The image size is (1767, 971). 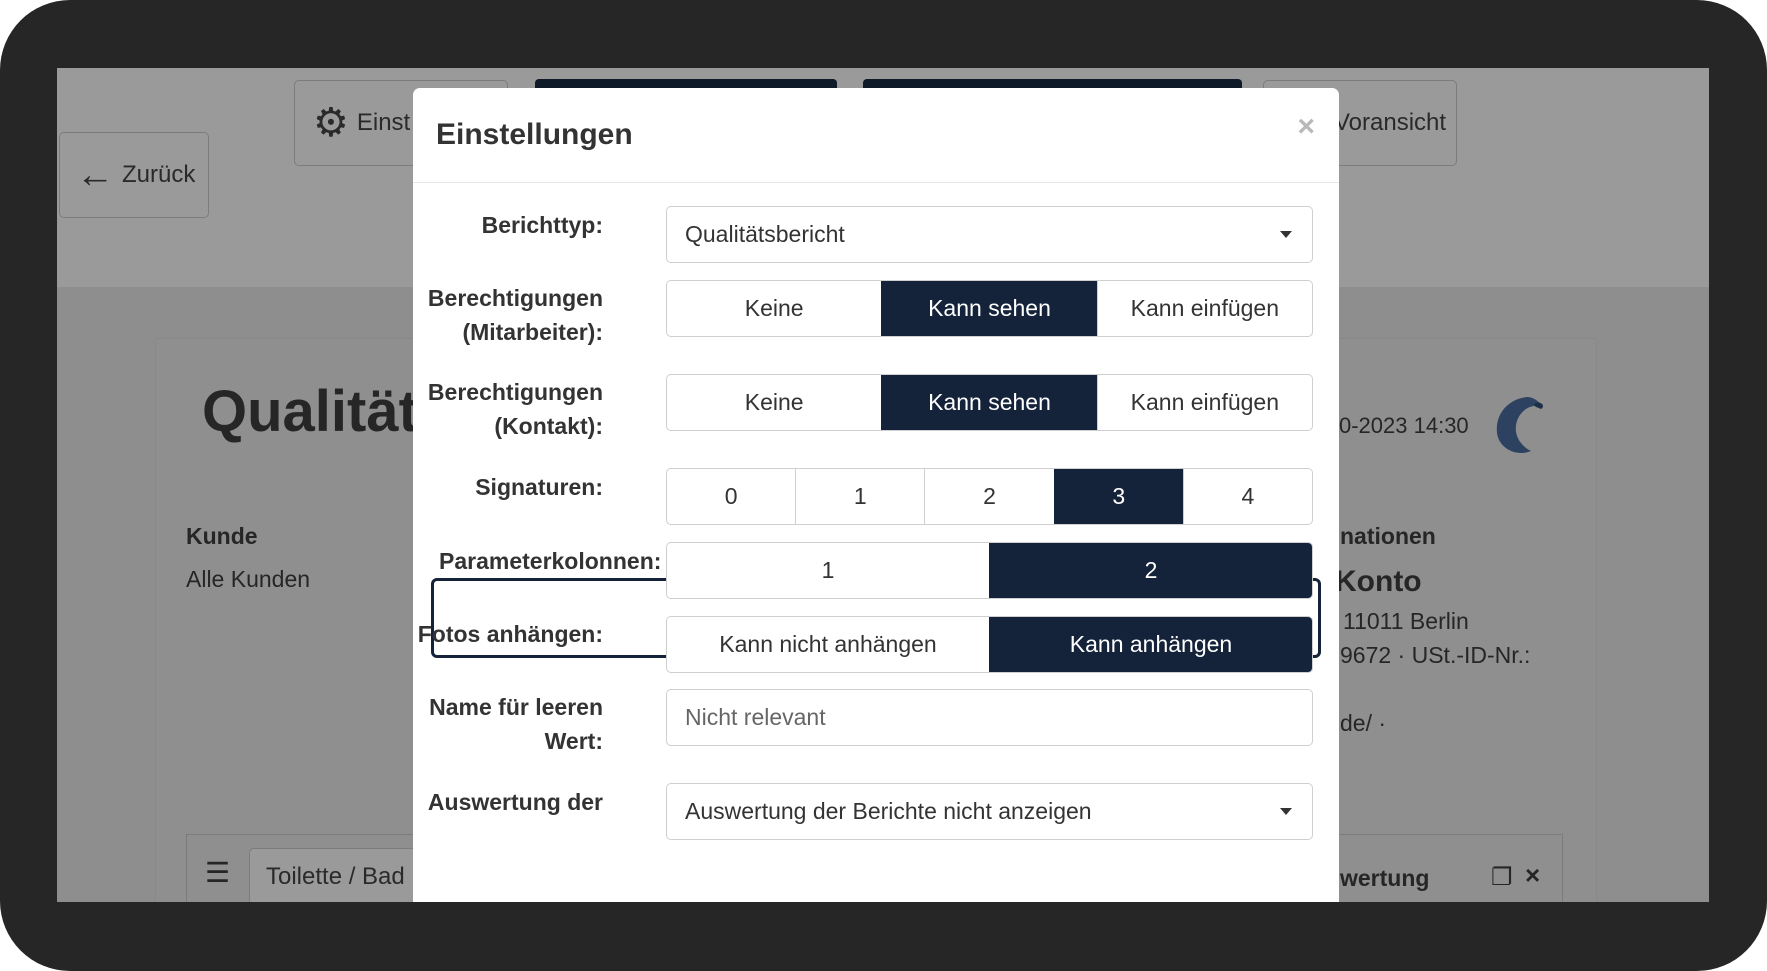 What do you see at coordinates (159, 174) in the screenshot?
I see `back-button-label: Zurück` at bounding box center [159, 174].